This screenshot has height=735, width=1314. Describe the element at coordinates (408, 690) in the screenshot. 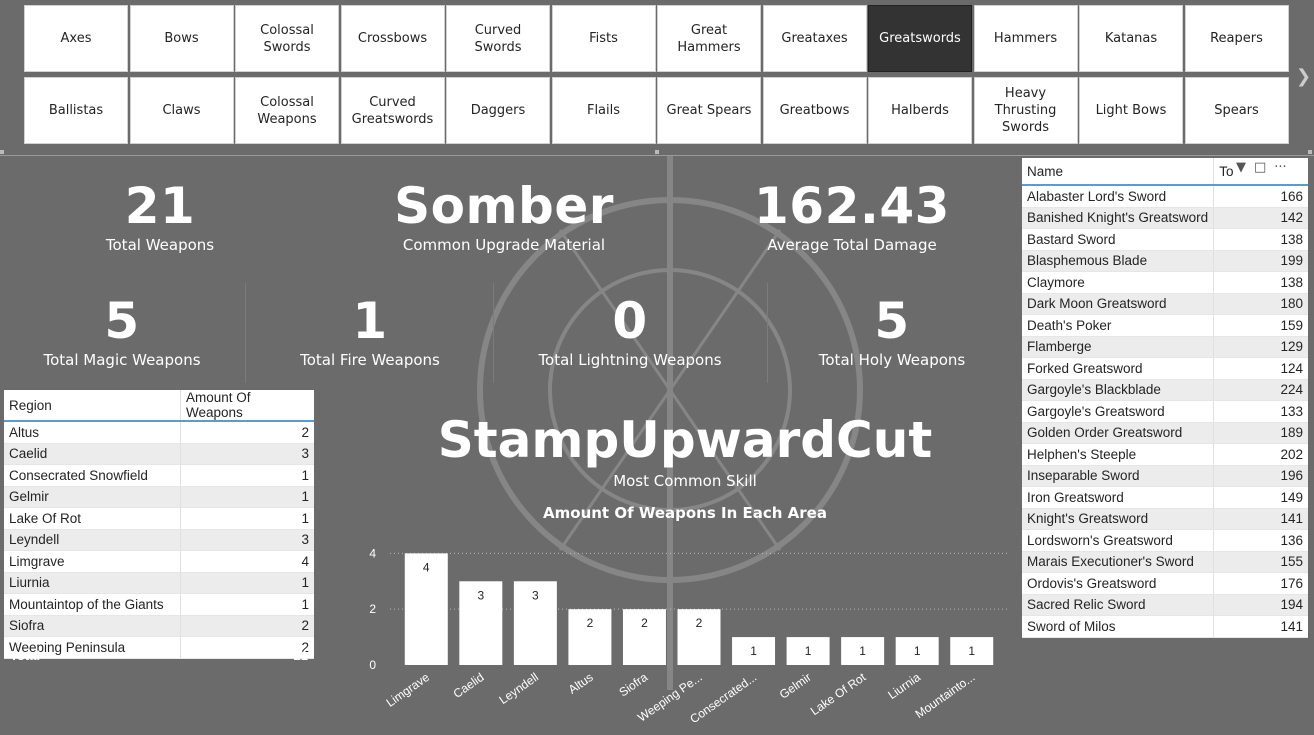

I see `x-tick-label: Limgrave` at that location.